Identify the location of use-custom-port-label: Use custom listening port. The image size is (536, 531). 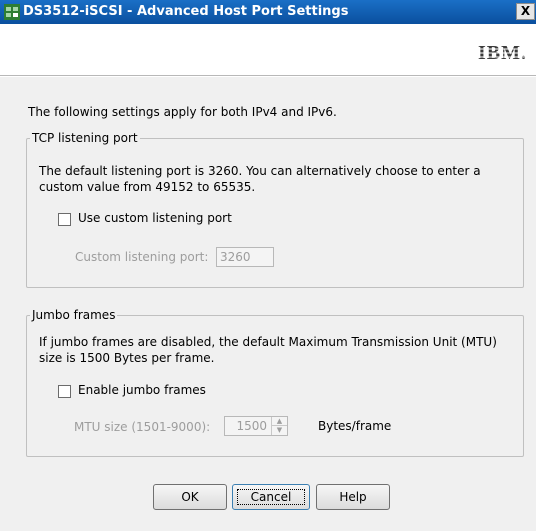
(155, 218).